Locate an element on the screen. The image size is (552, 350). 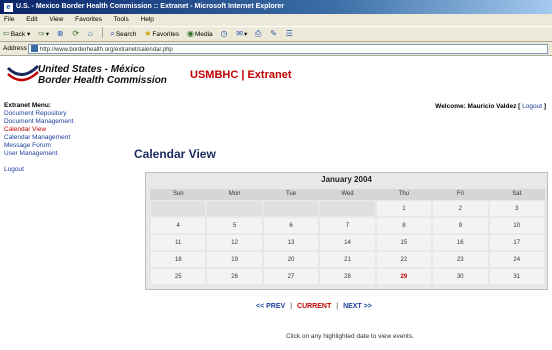
current-month-link: CURRENT is located at coordinates (314, 306).